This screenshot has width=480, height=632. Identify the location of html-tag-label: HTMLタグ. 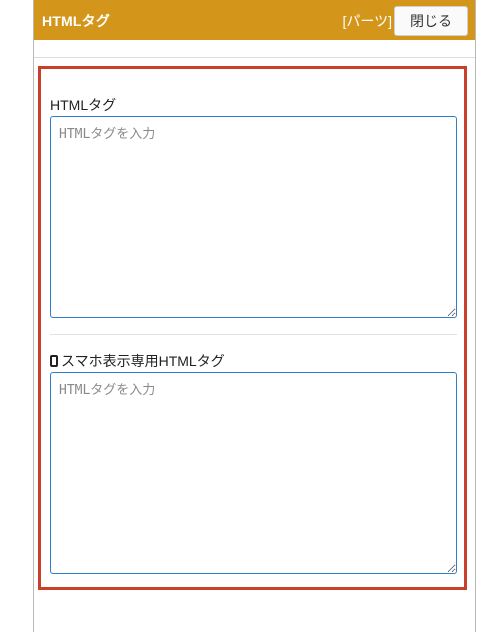
(83, 105).